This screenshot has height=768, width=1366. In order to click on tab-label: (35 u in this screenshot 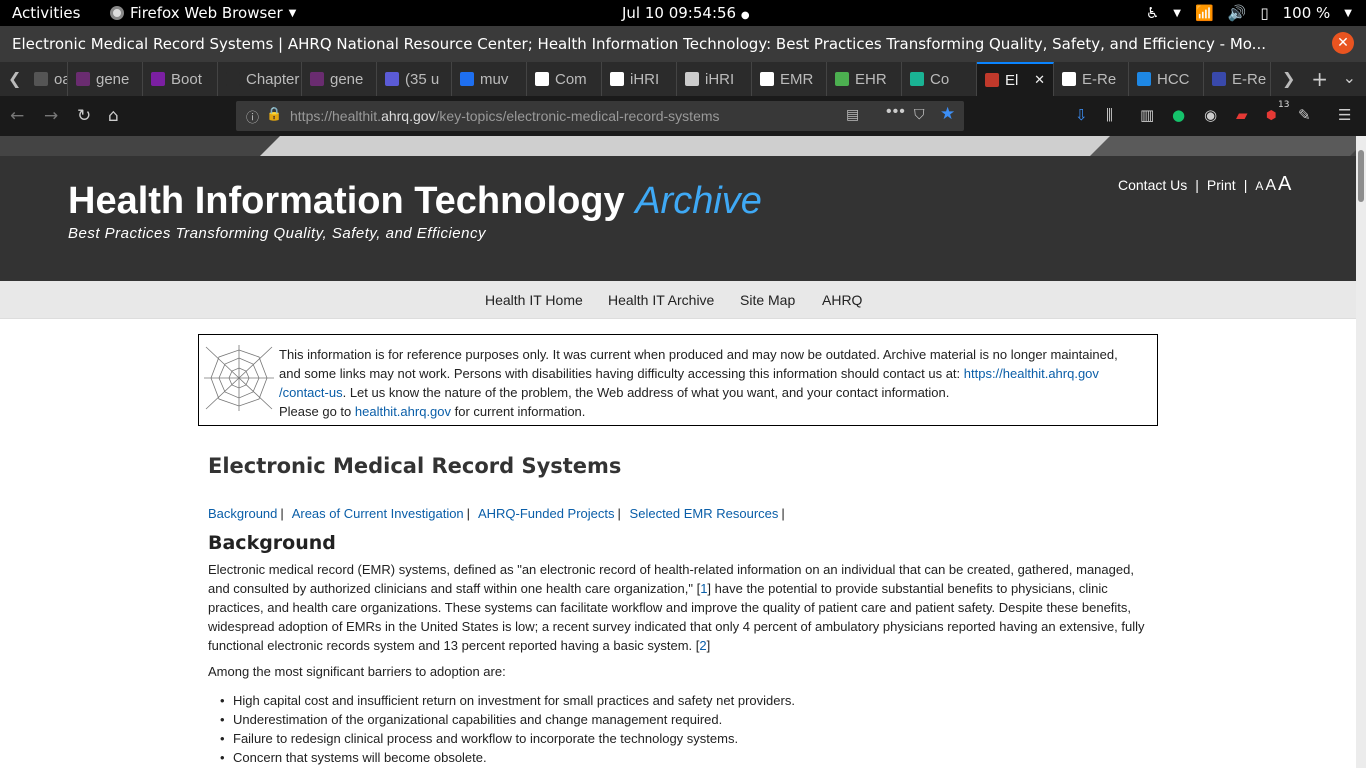, I will do `click(422, 79)`.